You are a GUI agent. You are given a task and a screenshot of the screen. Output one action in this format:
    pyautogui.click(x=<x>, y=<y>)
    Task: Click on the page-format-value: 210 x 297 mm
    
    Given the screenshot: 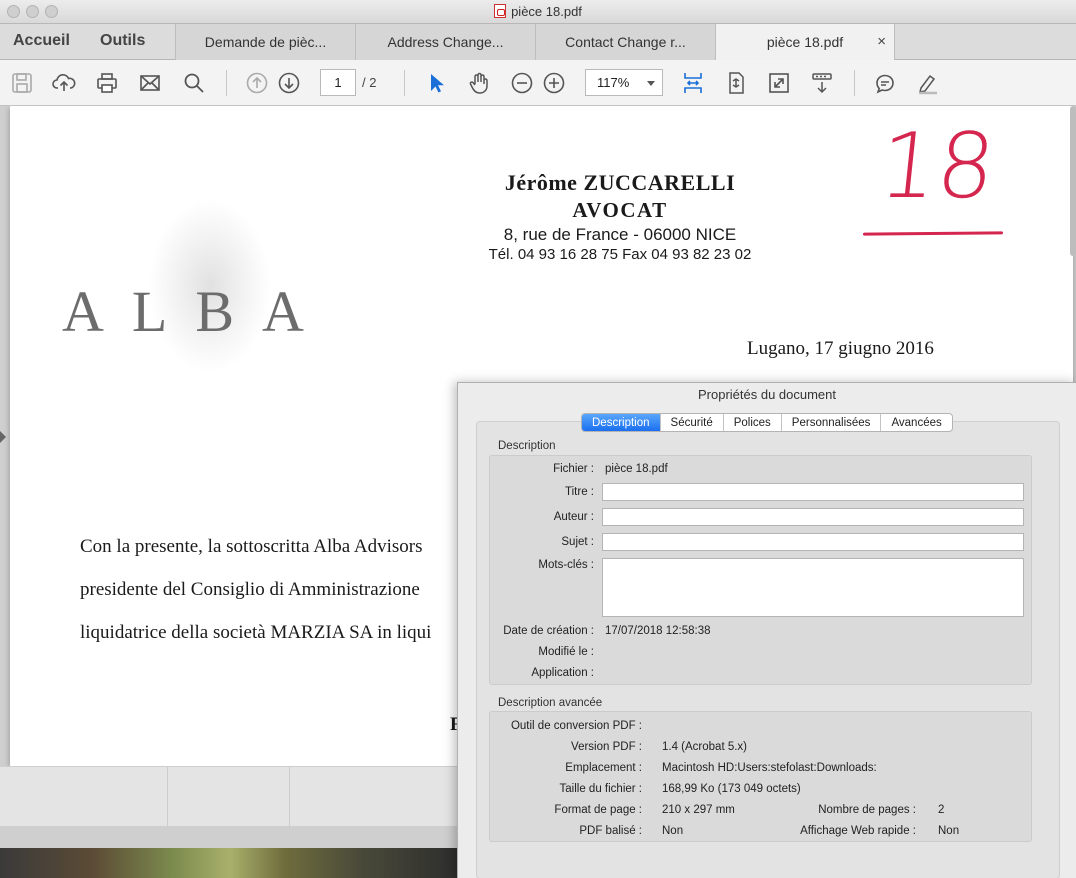 What is the action you would take?
    pyautogui.click(x=698, y=810)
    